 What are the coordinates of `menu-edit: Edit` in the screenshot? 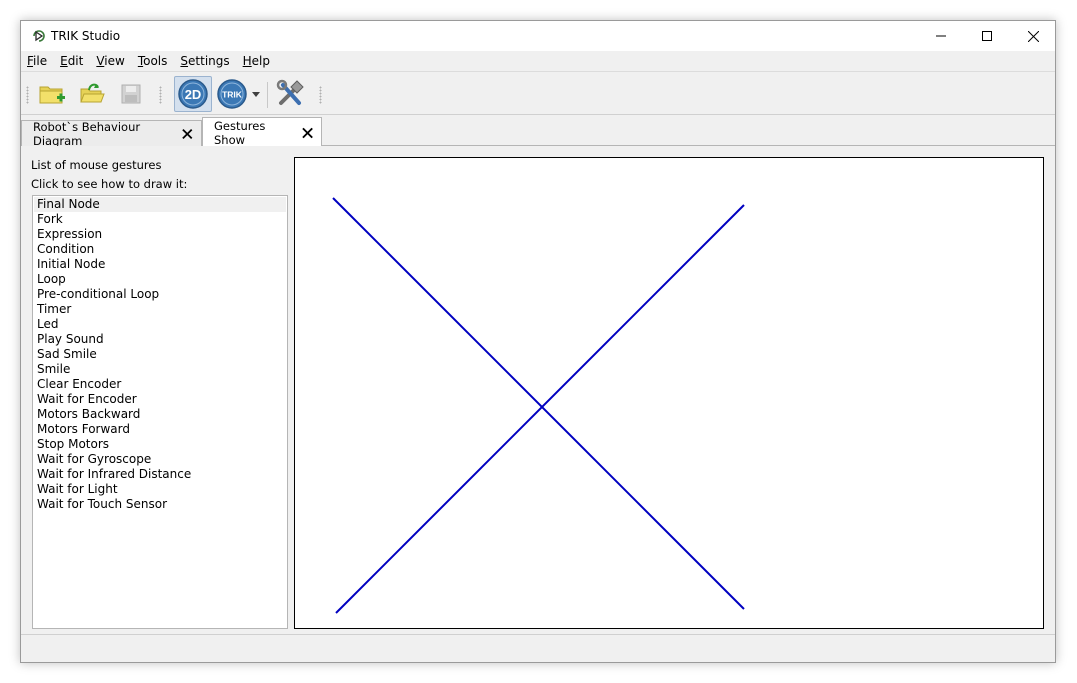 It's located at (71, 61).